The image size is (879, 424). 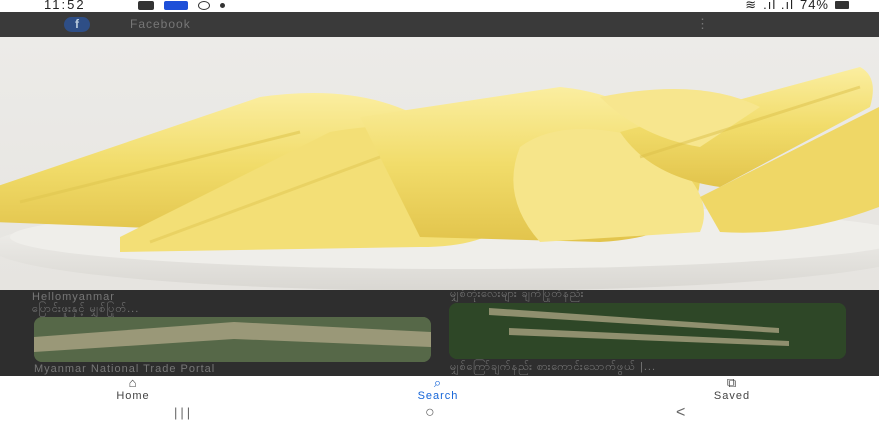 What do you see at coordinates (439, 6) in the screenshot?
I see `status-bar: 11:52 ≋ .ıl .ıl 74%` at bounding box center [439, 6].